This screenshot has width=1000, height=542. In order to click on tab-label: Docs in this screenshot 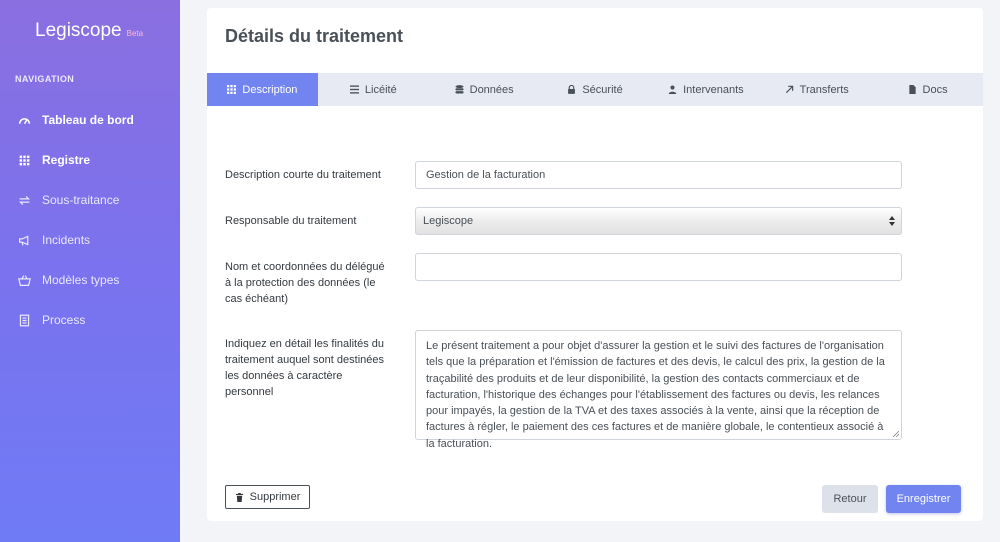, I will do `click(935, 89)`.